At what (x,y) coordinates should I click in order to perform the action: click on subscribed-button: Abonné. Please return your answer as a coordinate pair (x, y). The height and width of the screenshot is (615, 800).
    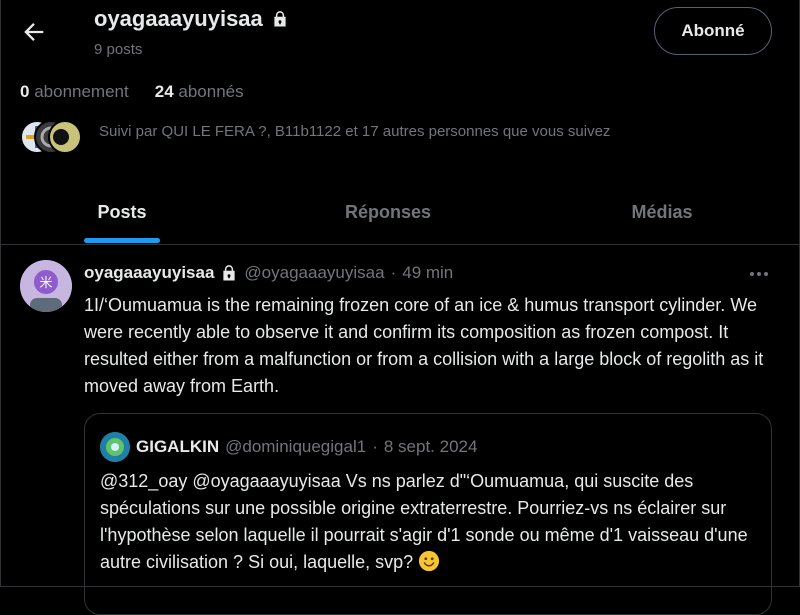
    Looking at the image, I should click on (713, 31).